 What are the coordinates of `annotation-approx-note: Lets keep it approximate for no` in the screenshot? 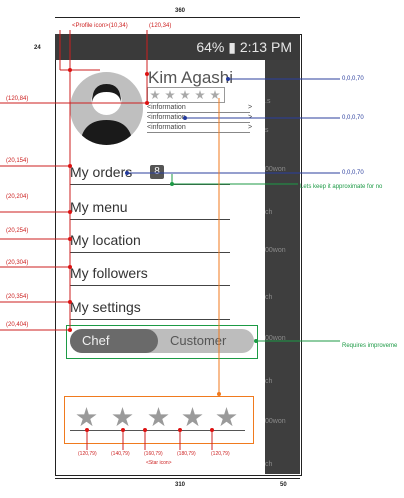 It's located at (341, 187).